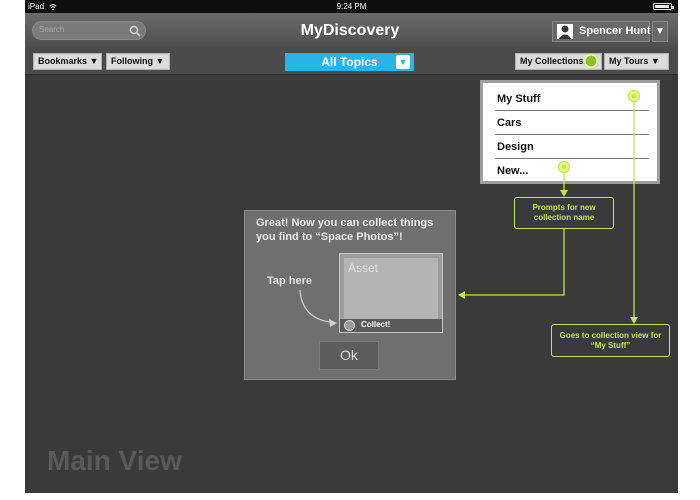  What do you see at coordinates (591, 61) in the screenshot?
I see `marker-my-collections` at bounding box center [591, 61].